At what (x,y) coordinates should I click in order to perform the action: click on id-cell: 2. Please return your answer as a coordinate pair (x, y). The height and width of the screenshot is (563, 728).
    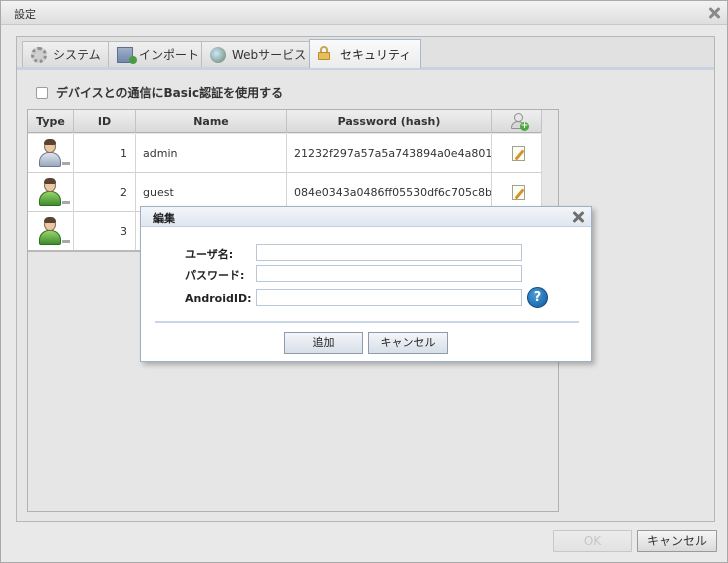
    Looking at the image, I should click on (105, 192).